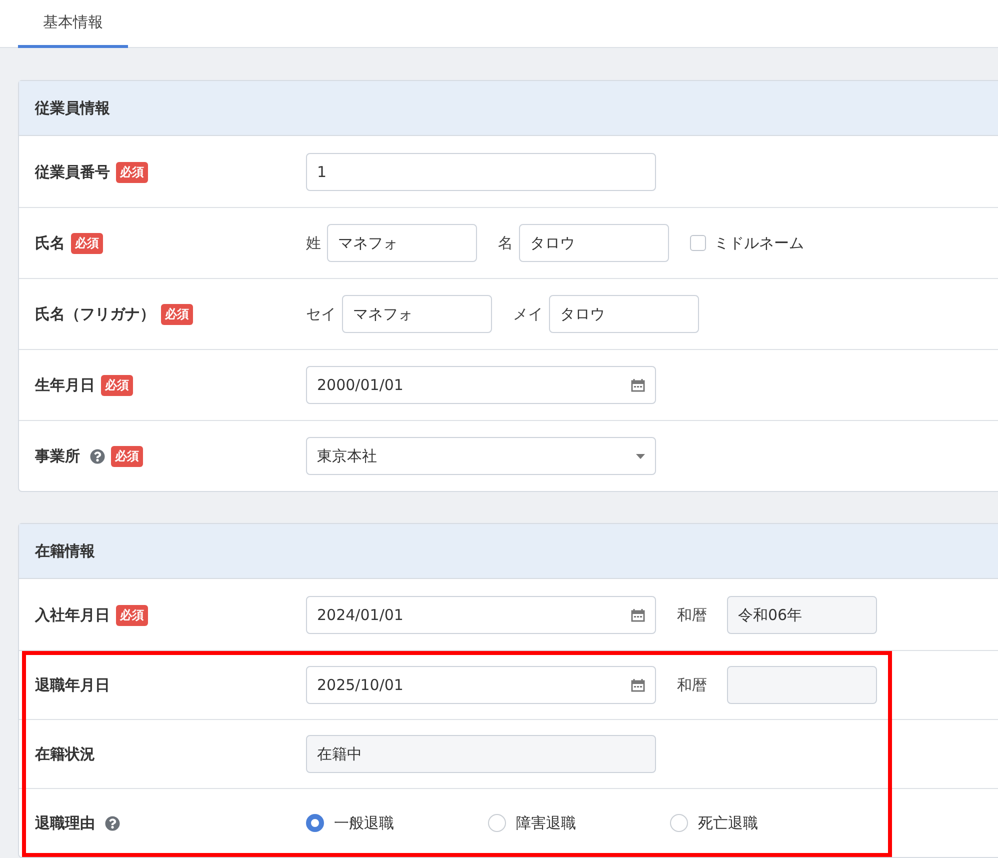  I want to click on input-field: 在籍中, so click(481, 754).